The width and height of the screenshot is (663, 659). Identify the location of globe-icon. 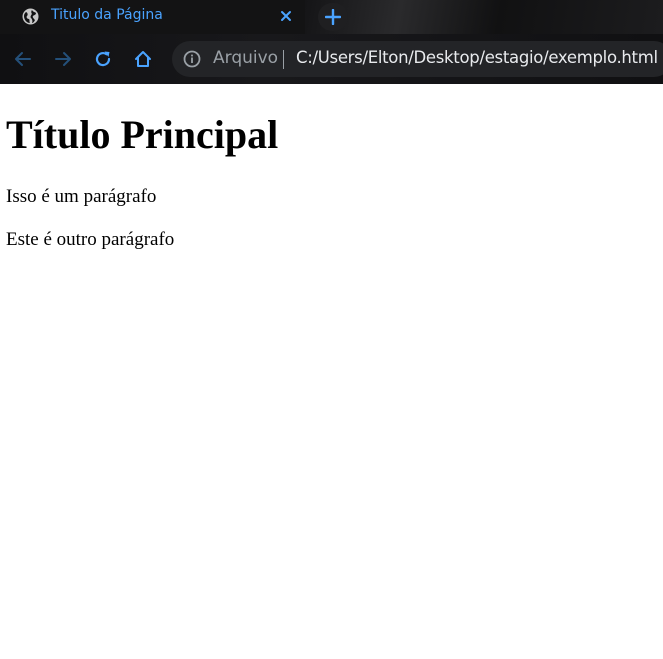
(30, 16).